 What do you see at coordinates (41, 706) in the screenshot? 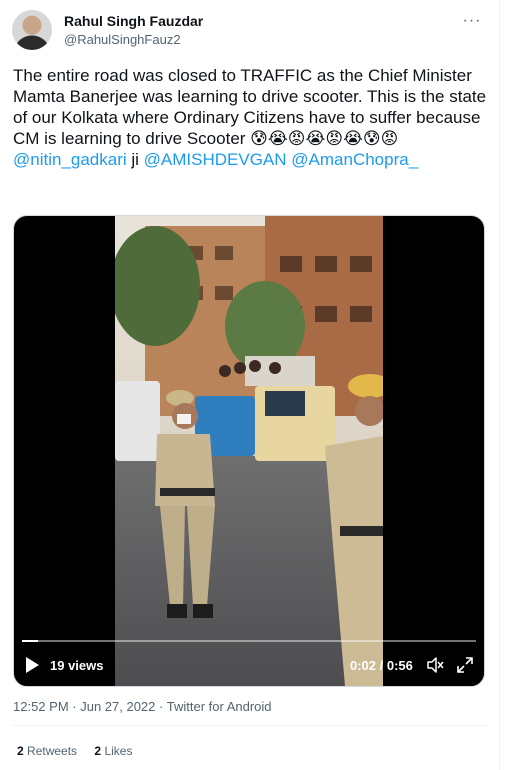
I see `tweet-time: 12:52 PM` at bounding box center [41, 706].